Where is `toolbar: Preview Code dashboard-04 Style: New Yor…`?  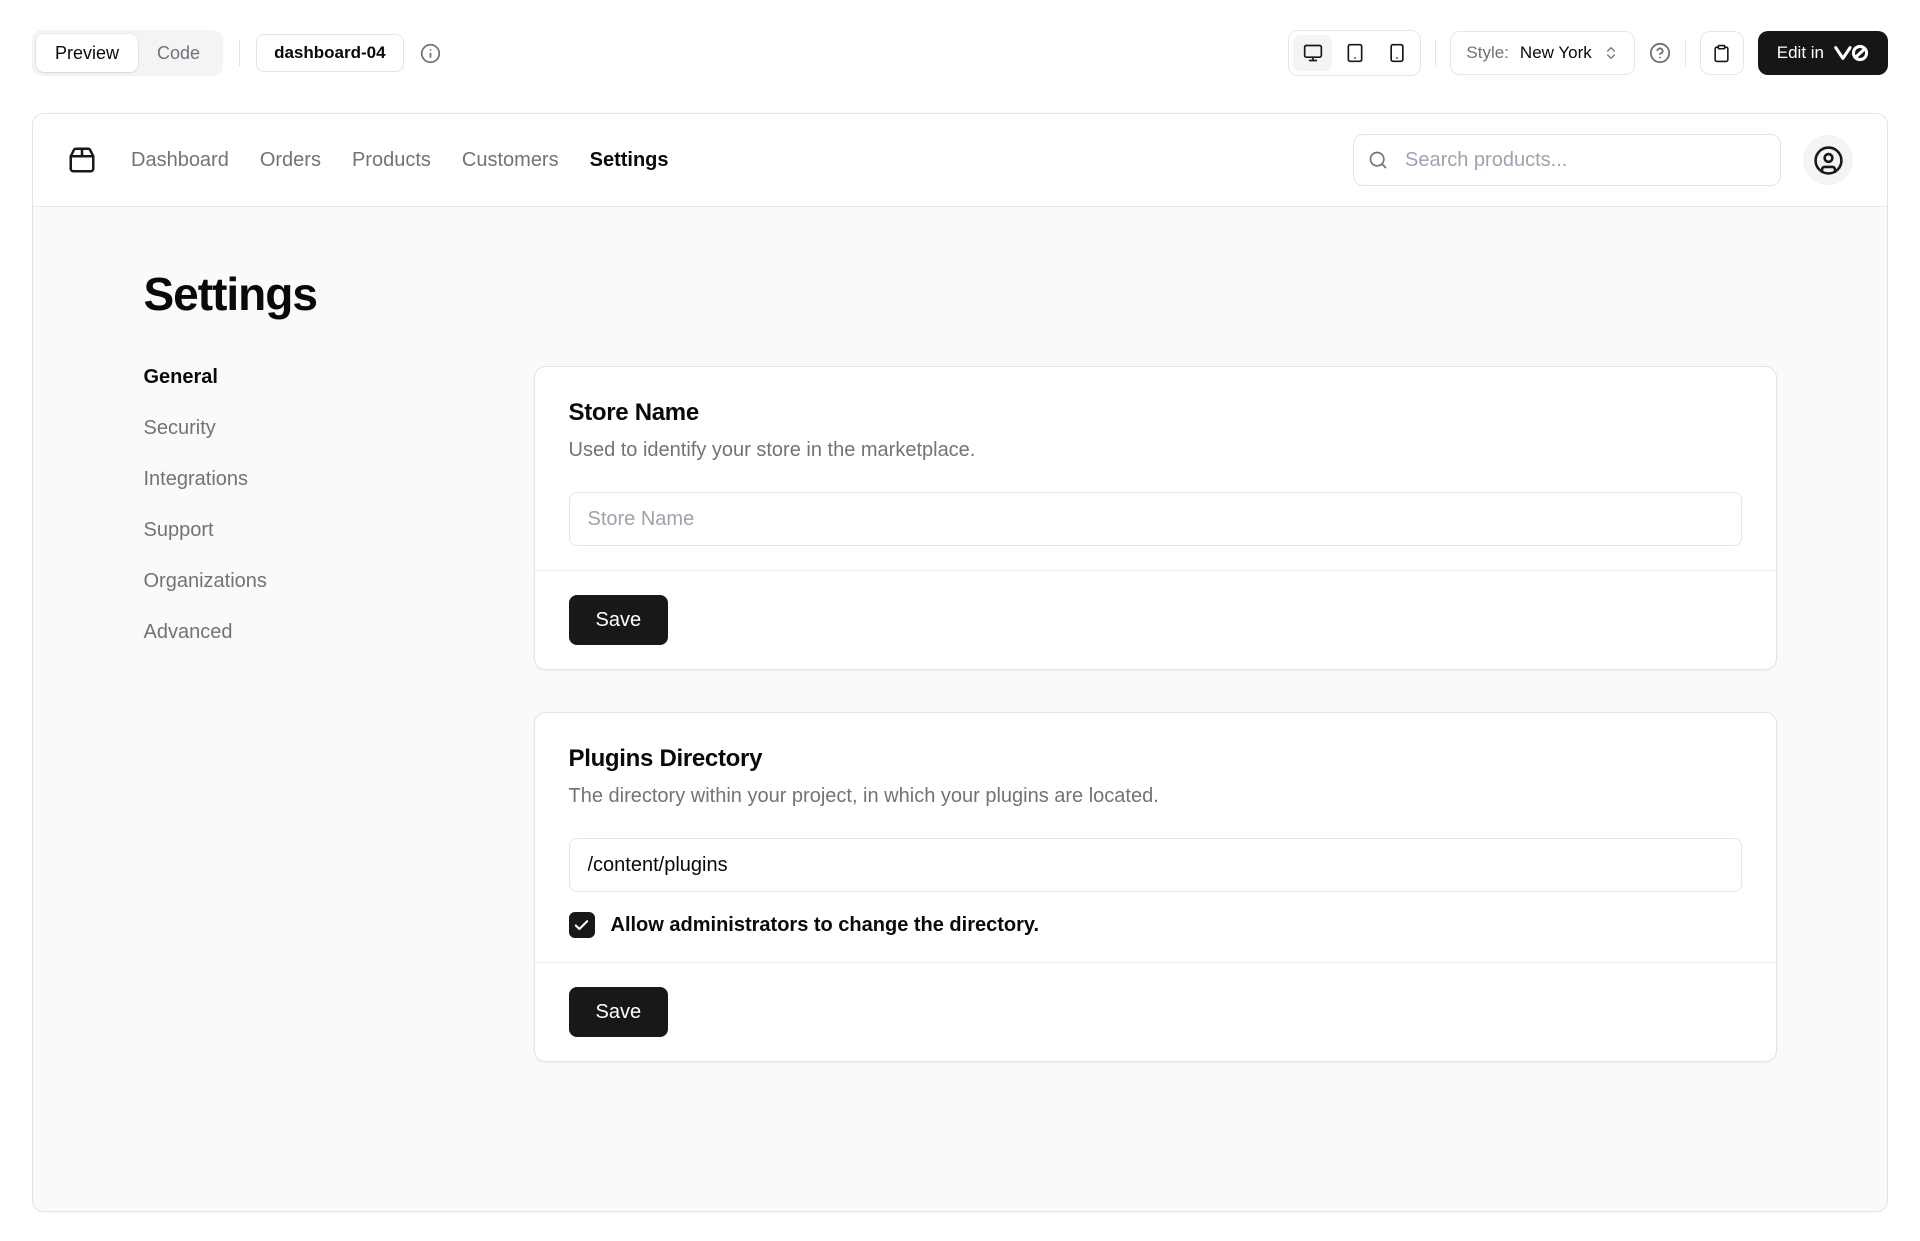
toolbar: Preview Code dashboard-04 Style: New Yor… is located at coordinates (960, 38).